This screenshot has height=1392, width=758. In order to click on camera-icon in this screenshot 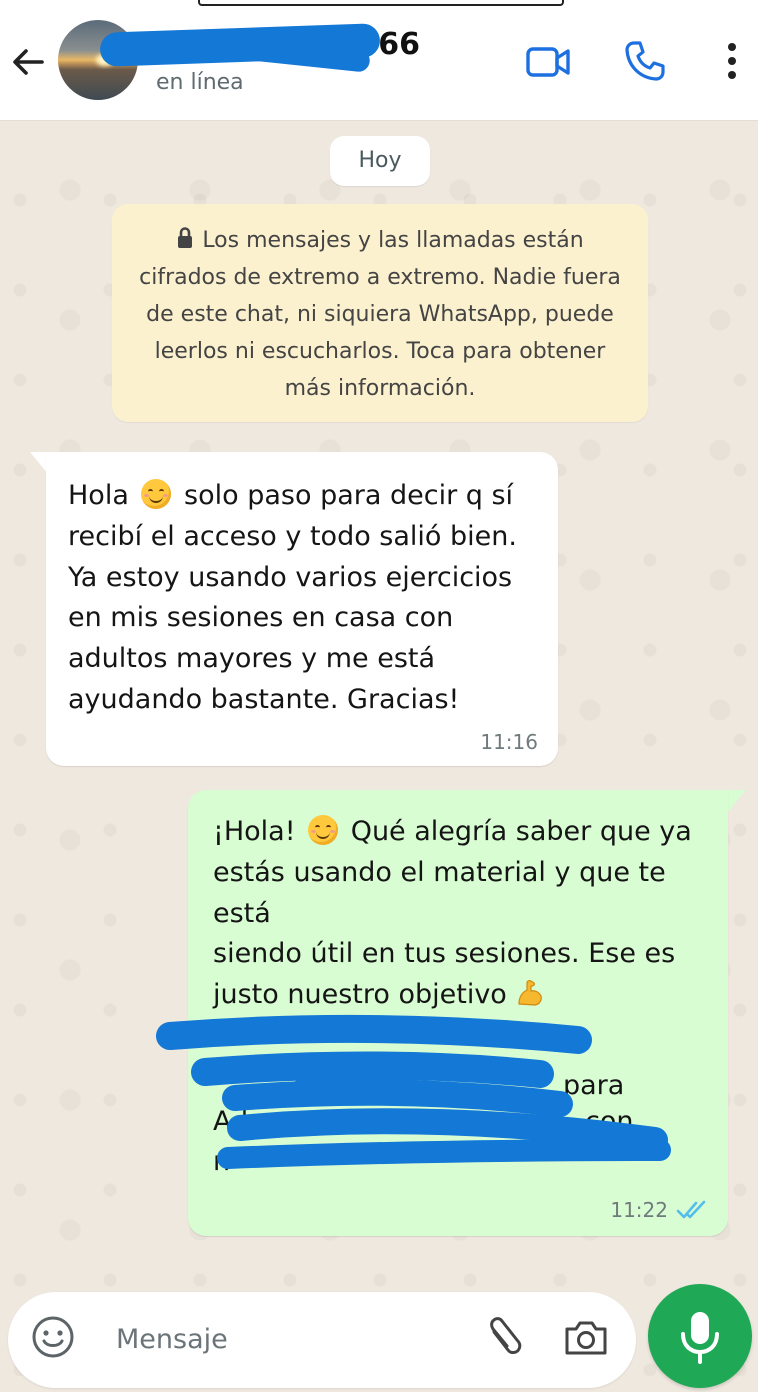, I will do `click(586, 1338)`.